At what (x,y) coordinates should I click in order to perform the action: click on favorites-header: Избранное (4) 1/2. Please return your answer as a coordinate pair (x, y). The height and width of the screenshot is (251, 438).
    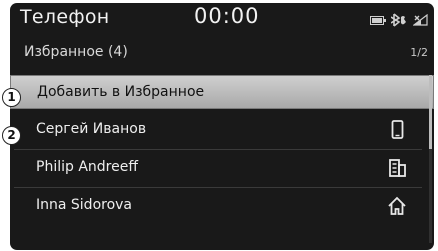
    Looking at the image, I should click on (222, 54).